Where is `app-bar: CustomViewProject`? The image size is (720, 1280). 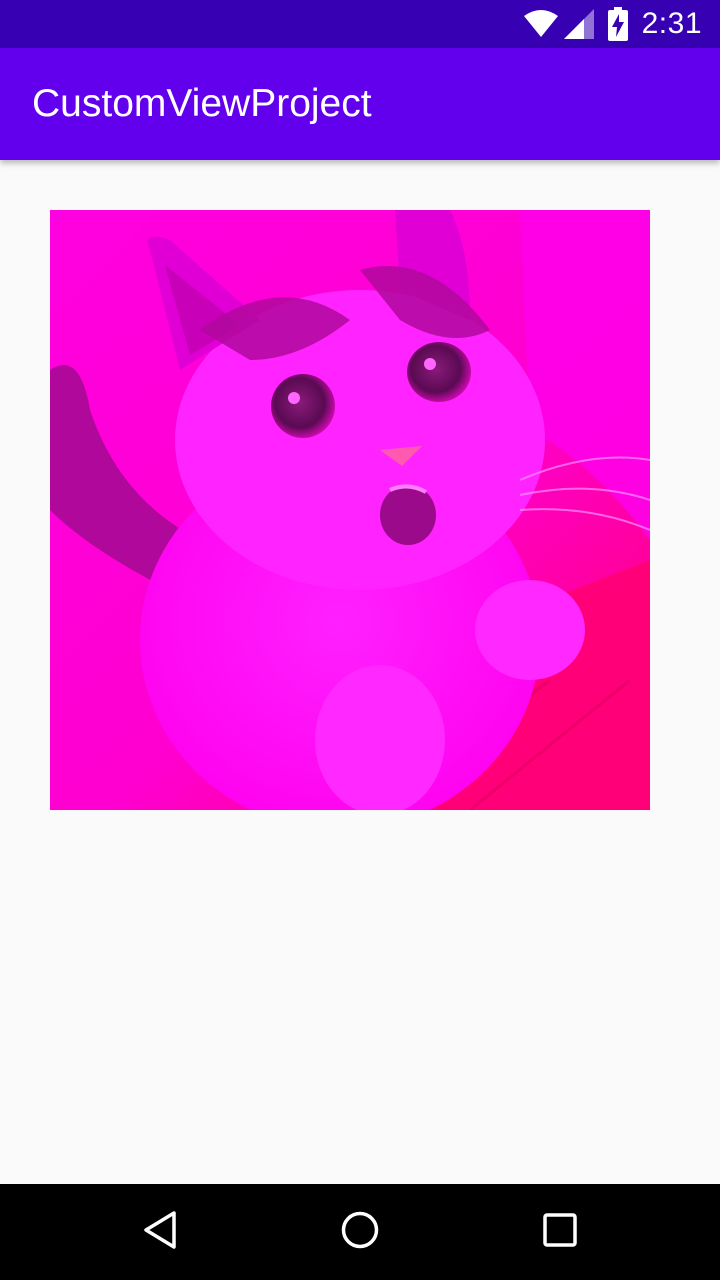 app-bar: CustomViewProject is located at coordinates (360, 104).